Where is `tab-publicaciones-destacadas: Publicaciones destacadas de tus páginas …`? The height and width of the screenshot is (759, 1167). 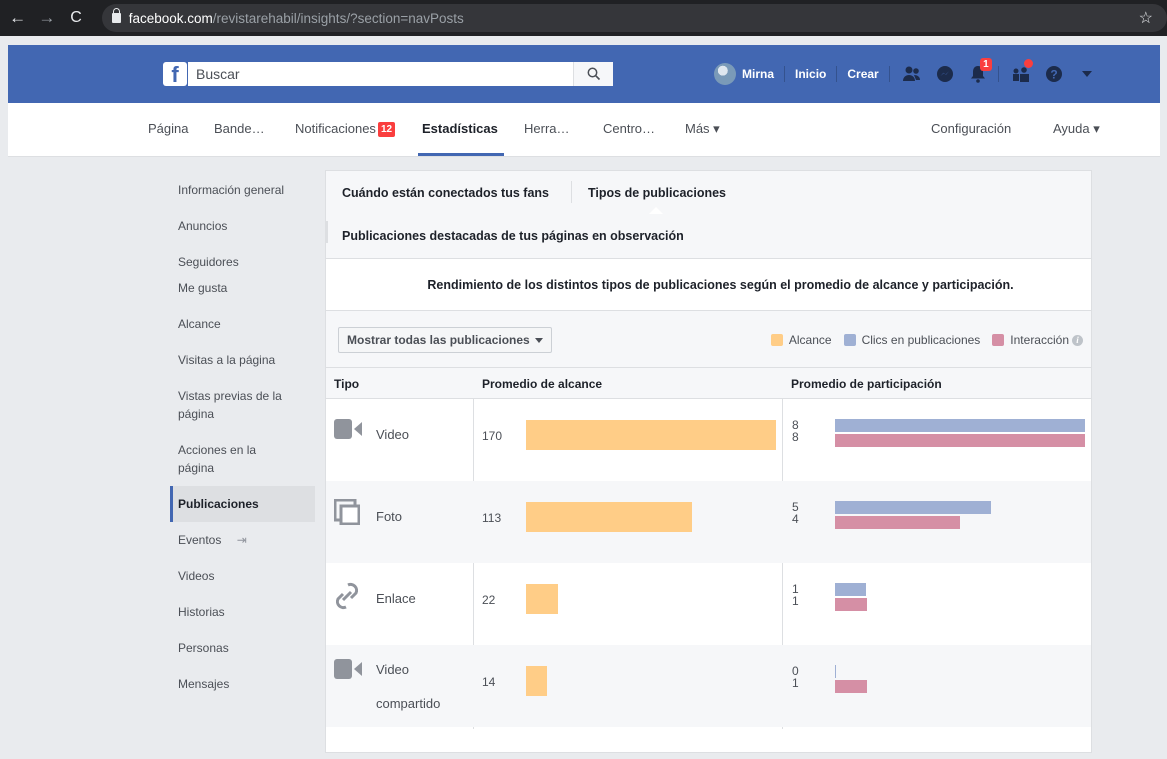
tab-publicaciones-destacadas: Publicaciones destacadas de tus páginas … is located at coordinates (513, 236).